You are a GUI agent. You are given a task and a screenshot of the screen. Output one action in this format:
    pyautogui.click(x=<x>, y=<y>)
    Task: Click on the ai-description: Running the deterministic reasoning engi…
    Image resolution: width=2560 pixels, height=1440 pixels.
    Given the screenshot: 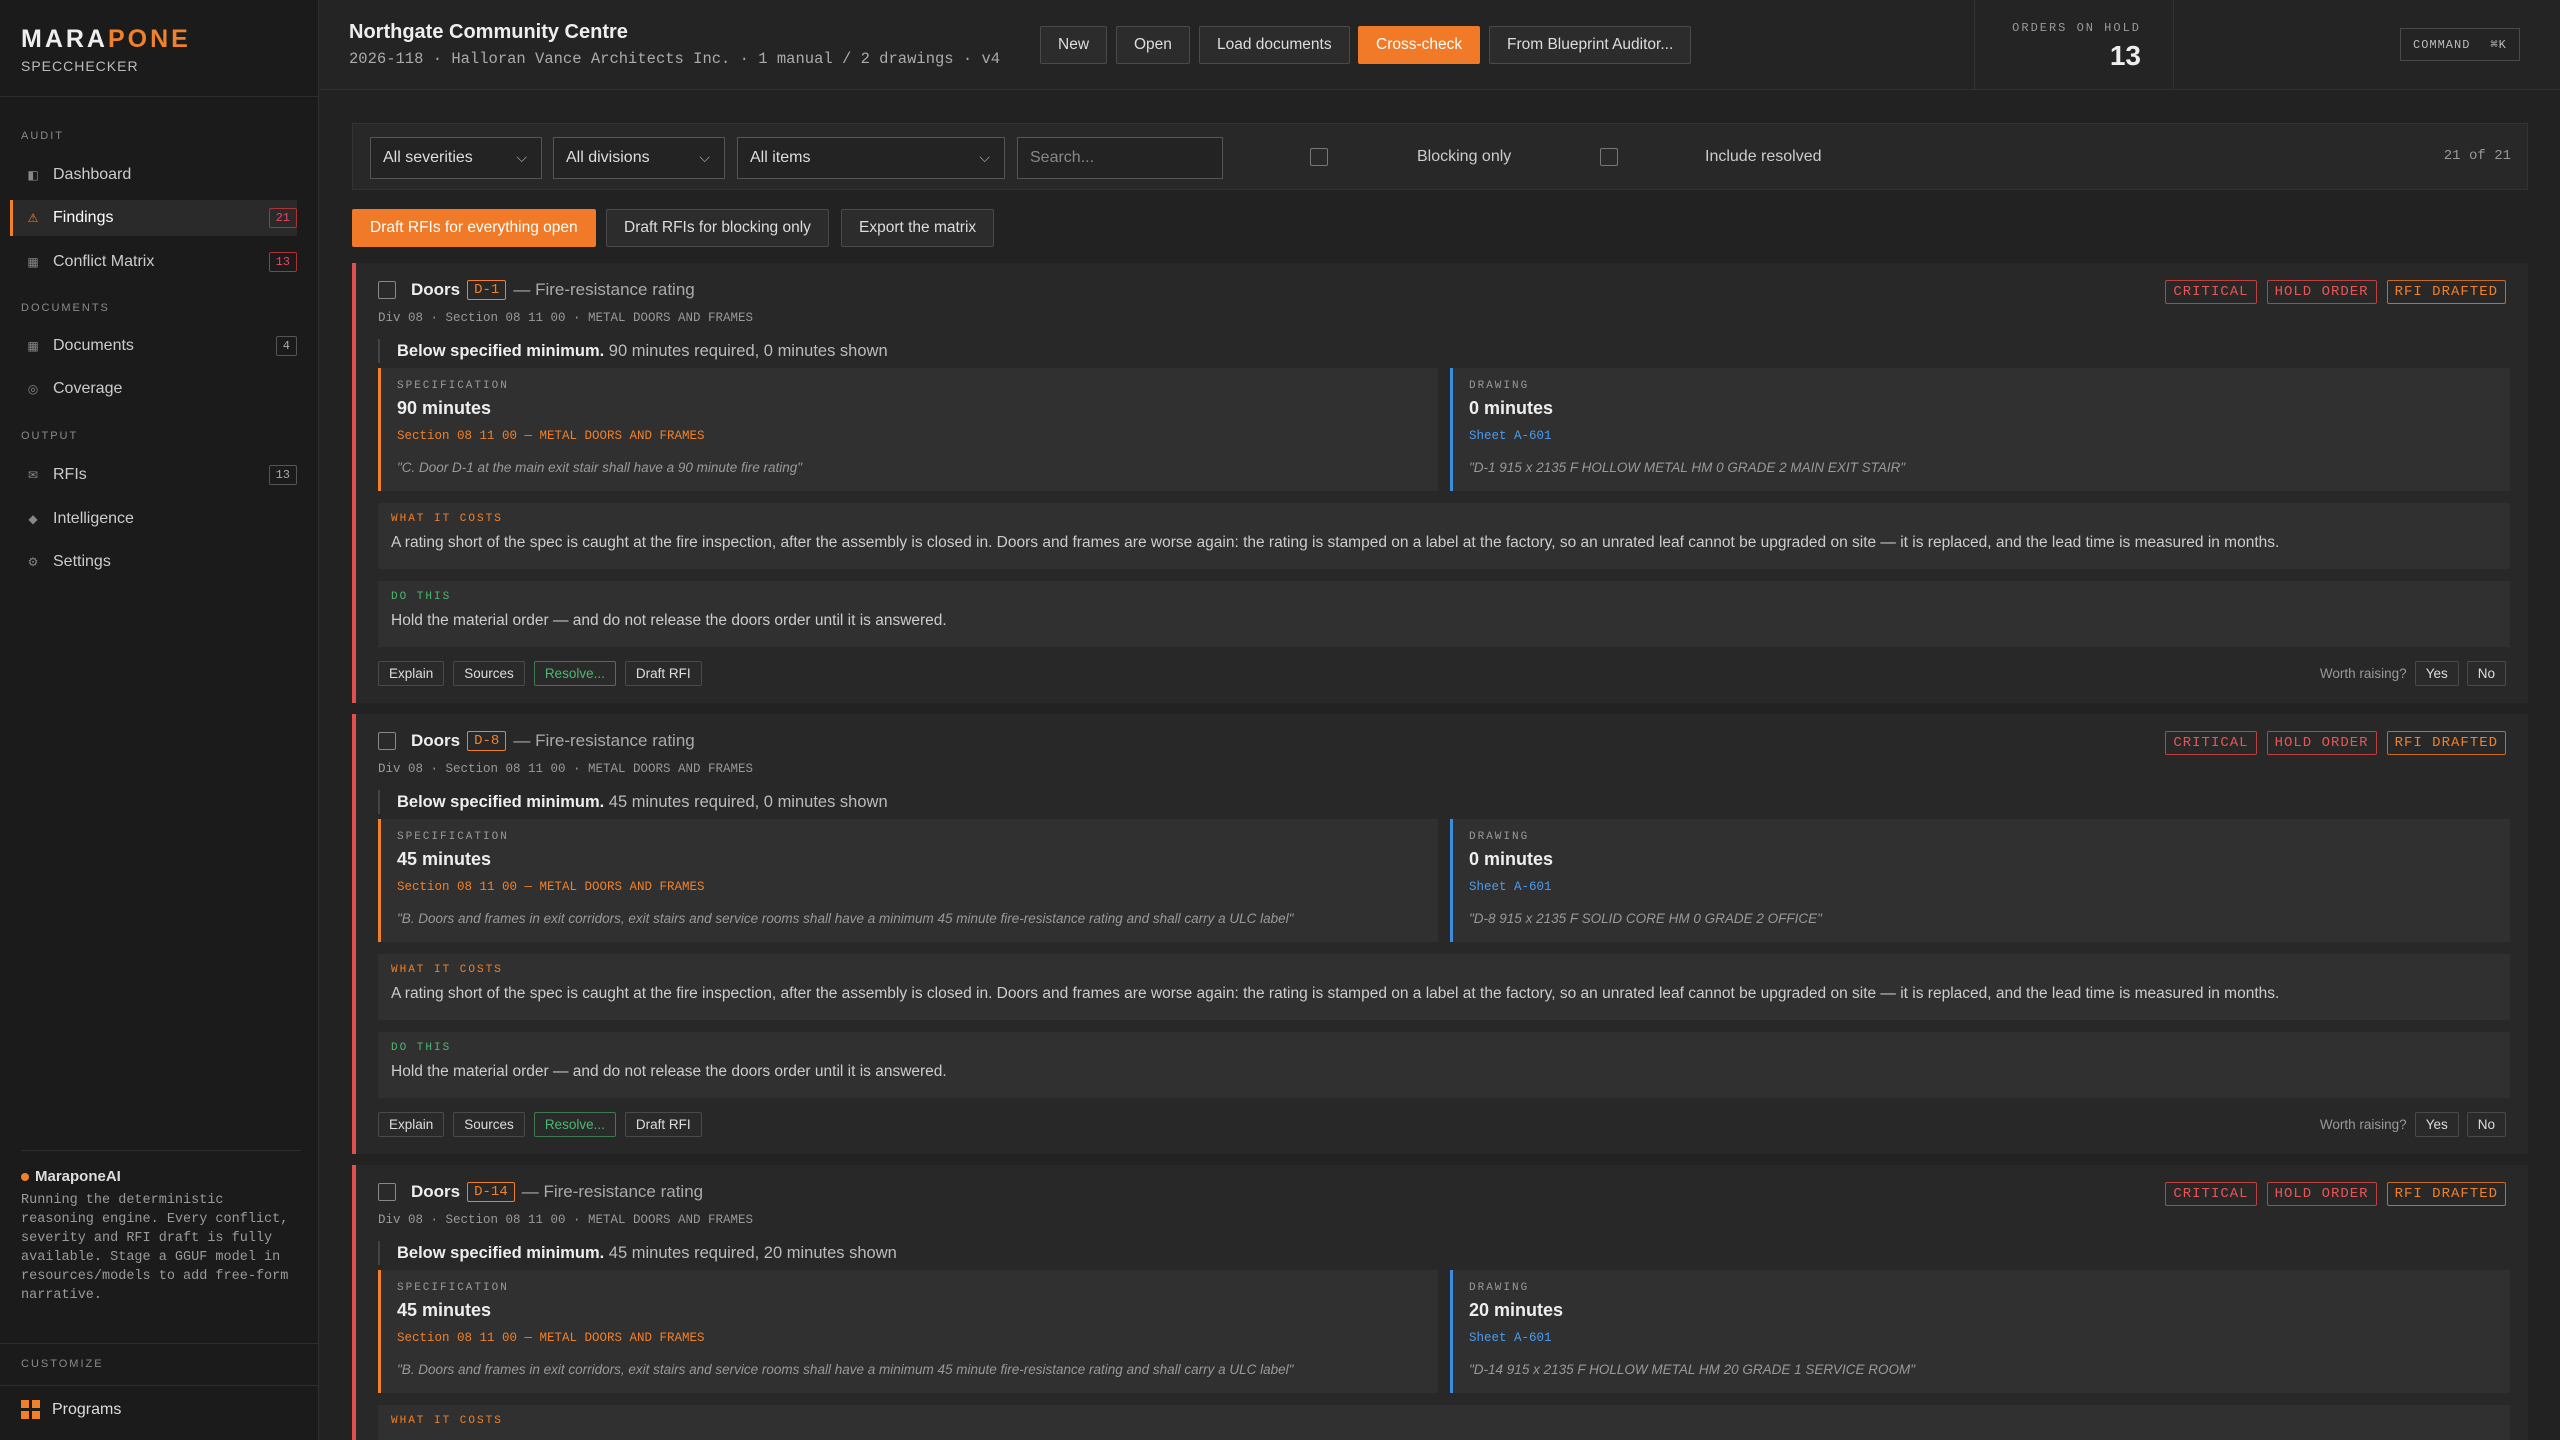 What is the action you would take?
    pyautogui.click(x=155, y=1248)
    